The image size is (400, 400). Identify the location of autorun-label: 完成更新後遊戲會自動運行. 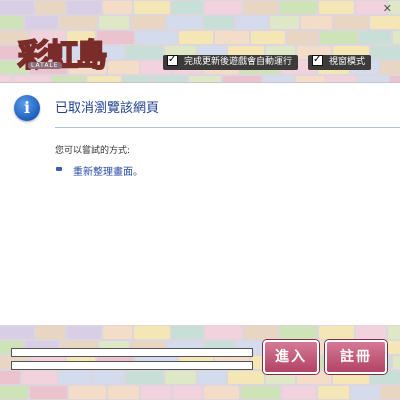
(238, 62).